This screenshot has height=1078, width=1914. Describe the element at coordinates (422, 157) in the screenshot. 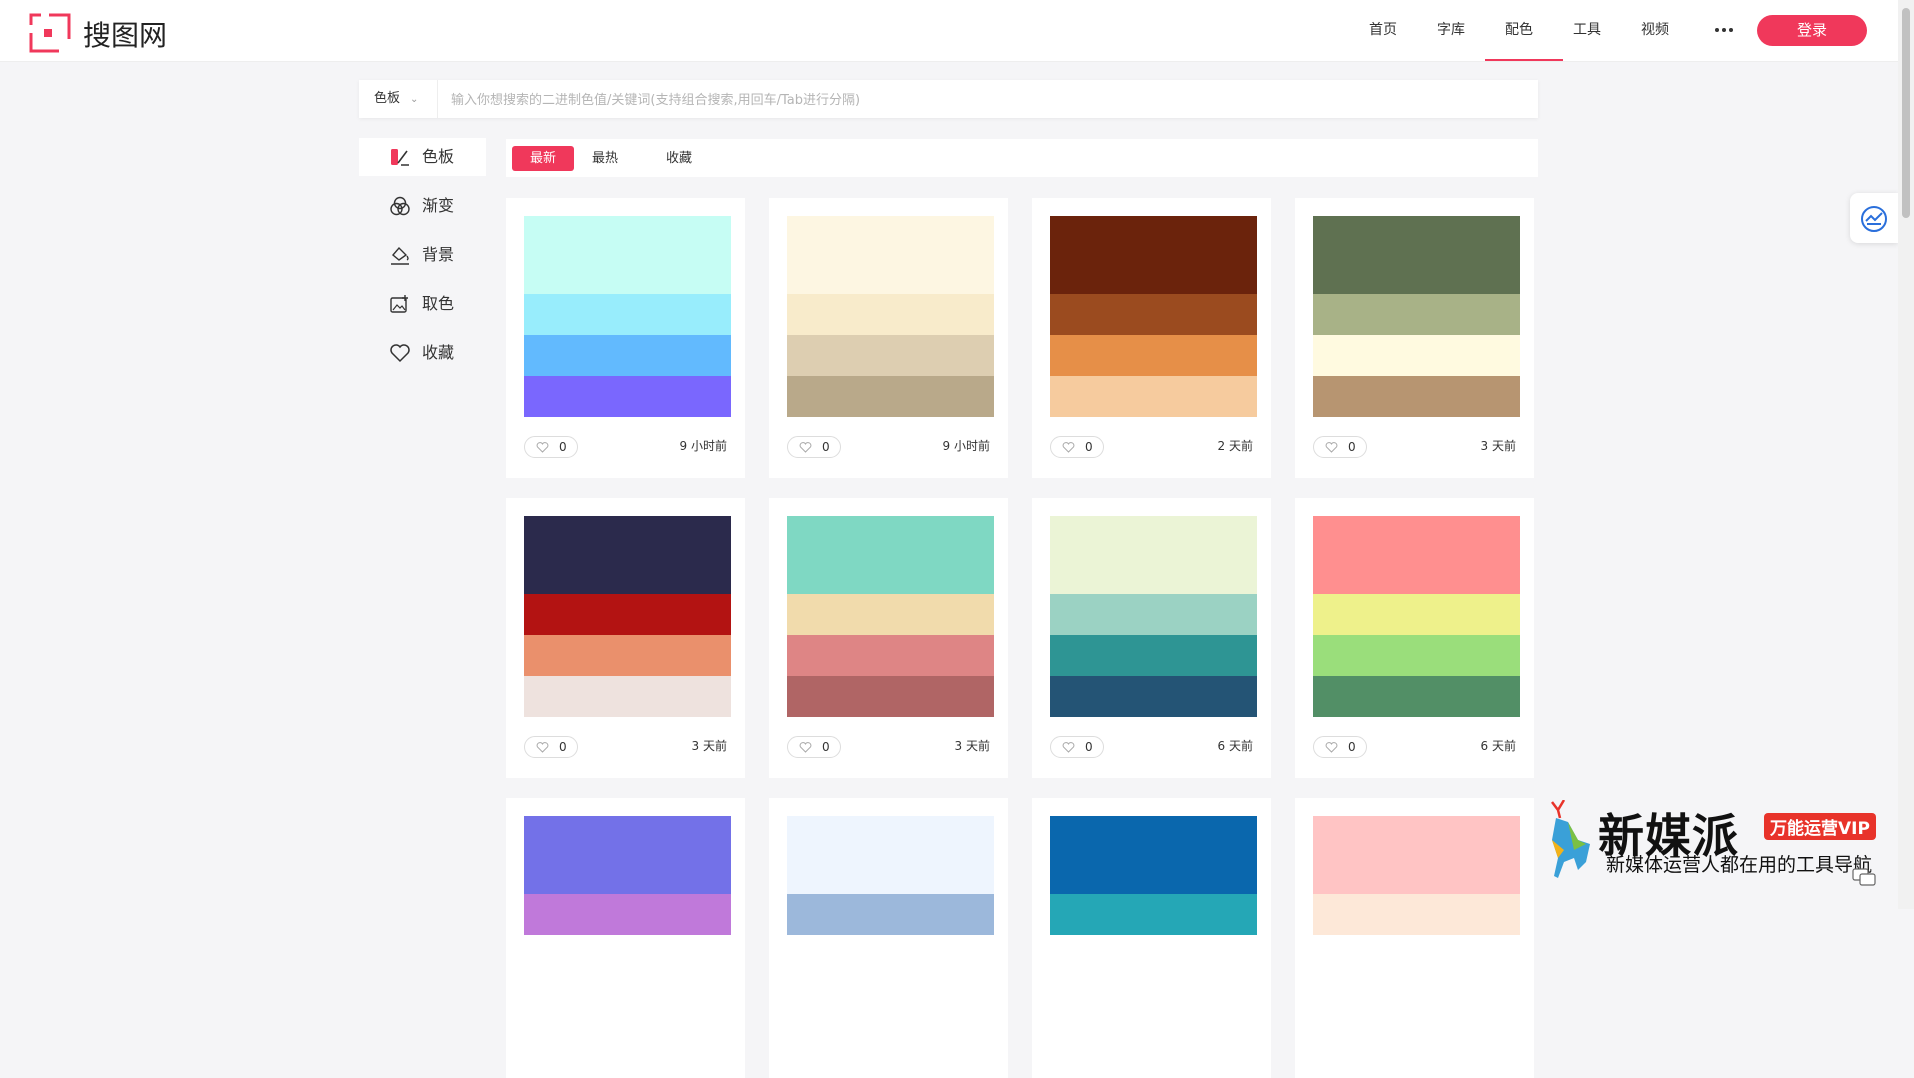

I see `sidebar-item-palette: 色板` at that location.